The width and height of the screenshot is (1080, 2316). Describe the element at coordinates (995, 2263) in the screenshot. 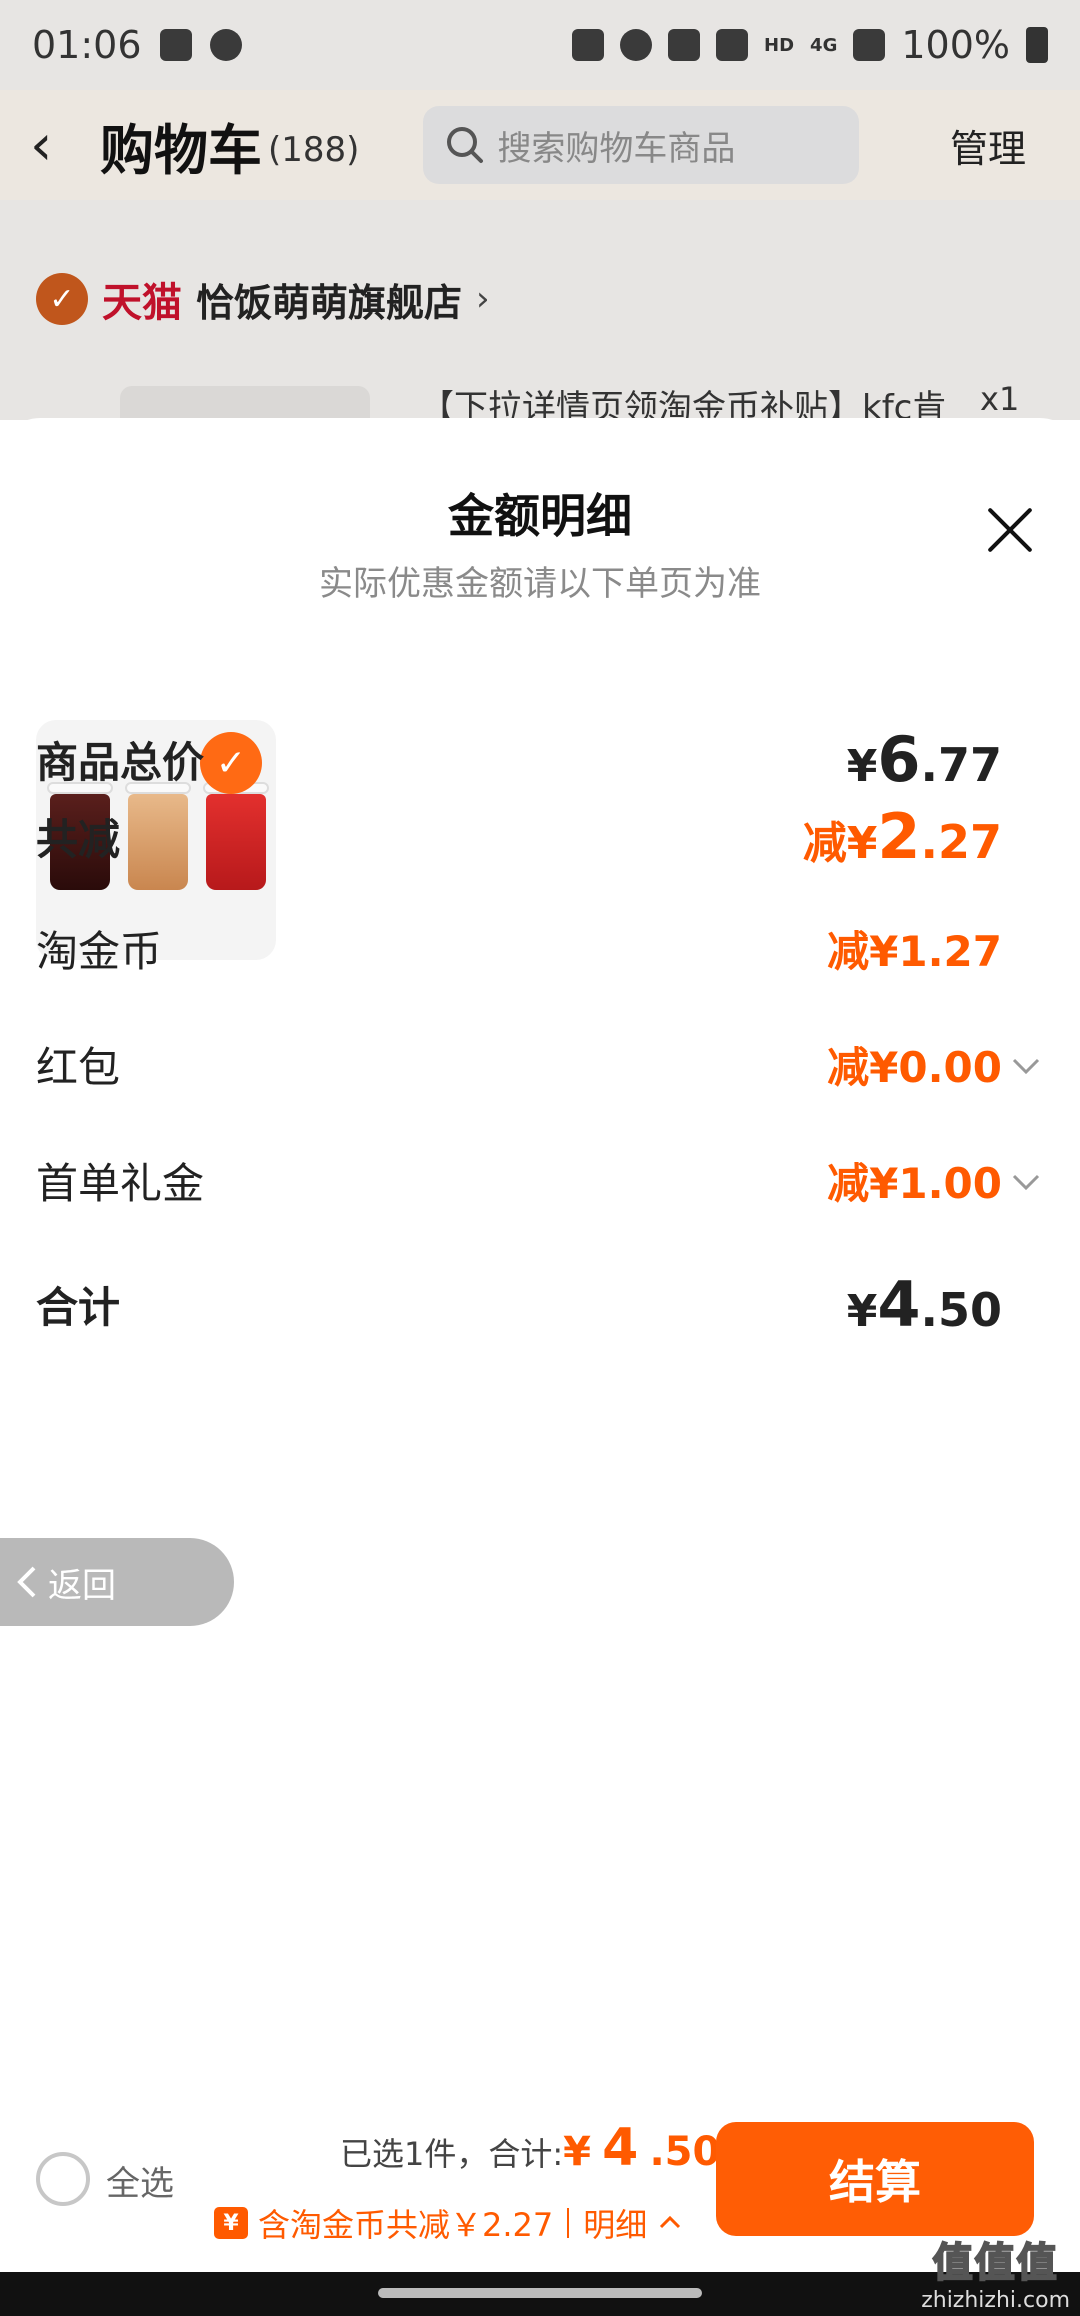

I see `watermark-logo: 值值值` at that location.